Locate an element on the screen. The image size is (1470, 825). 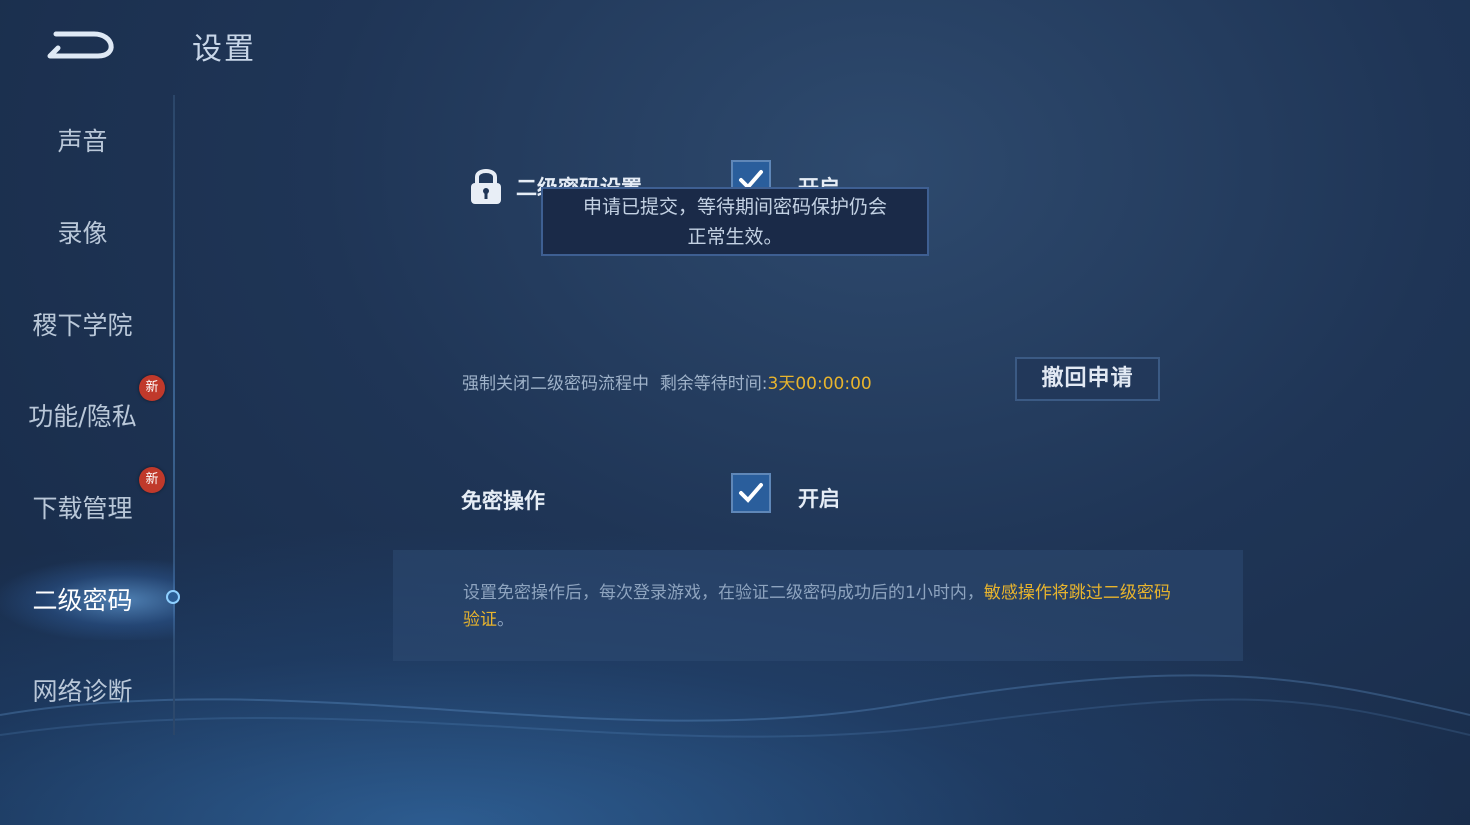
force-close-status: 强制关闭二级密码流程中 剩余等待时间:3天00:00:00 is located at coordinates (667, 381).